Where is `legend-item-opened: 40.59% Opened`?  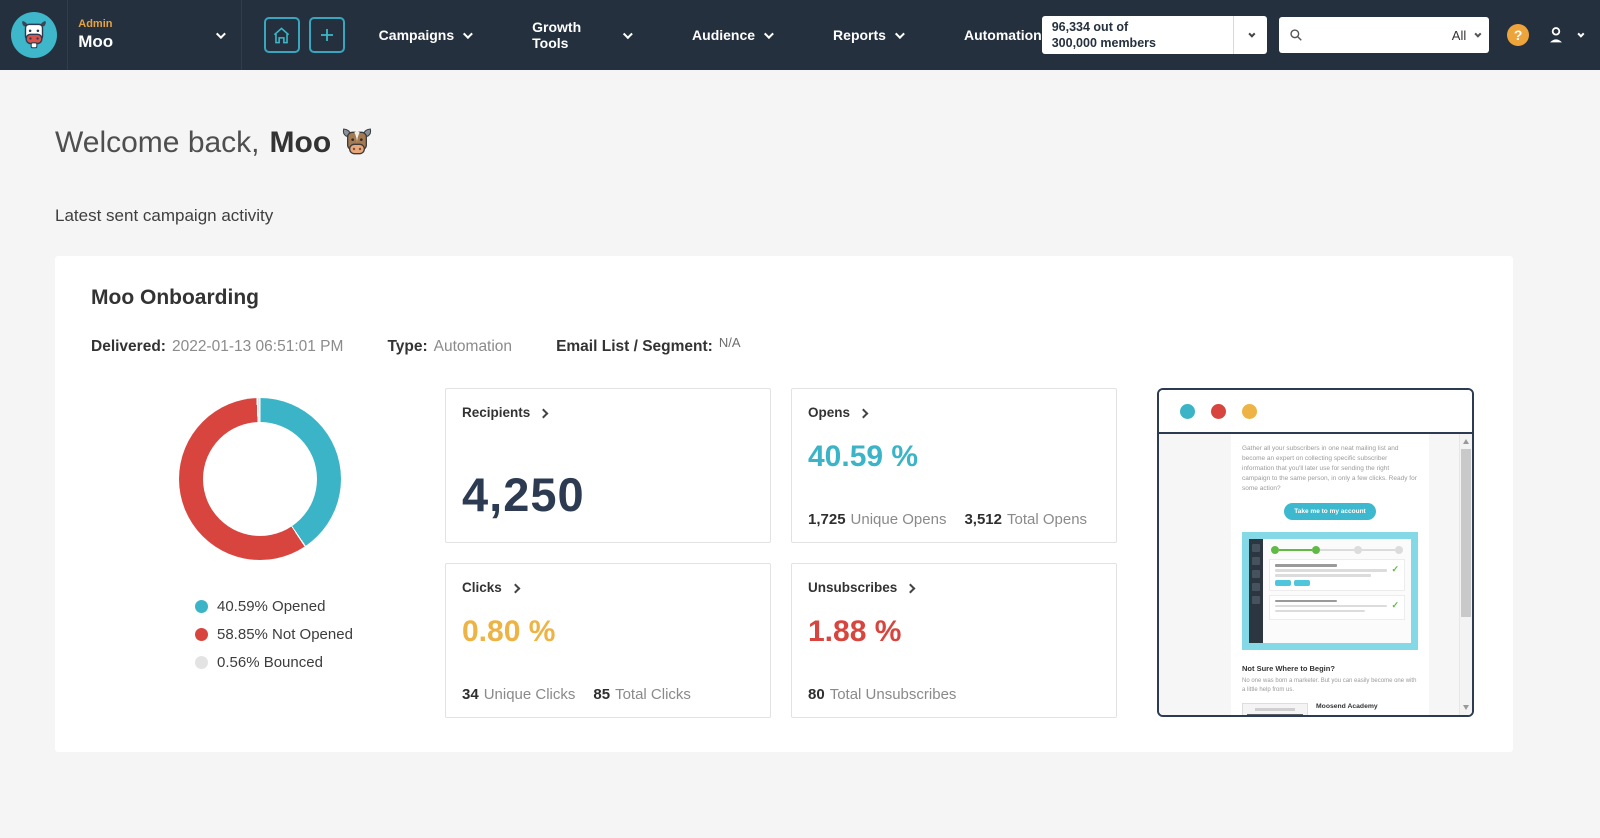 legend-item-opened: 40.59% Opened is located at coordinates (320, 606).